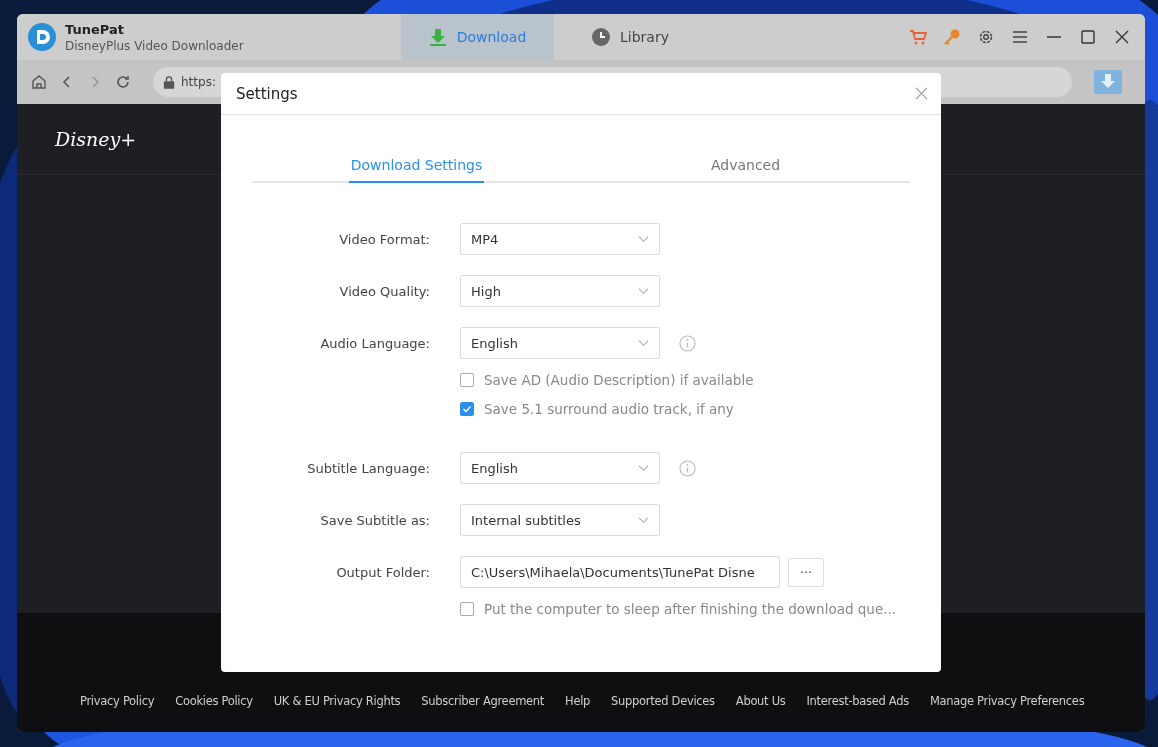 The width and height of the screenshot is (1158, 747). What do you see at coordinates (337, 701) in the screenshot?
I see `footer-link: UK & EU Privacy Rights` at bounding box center [337, 701].